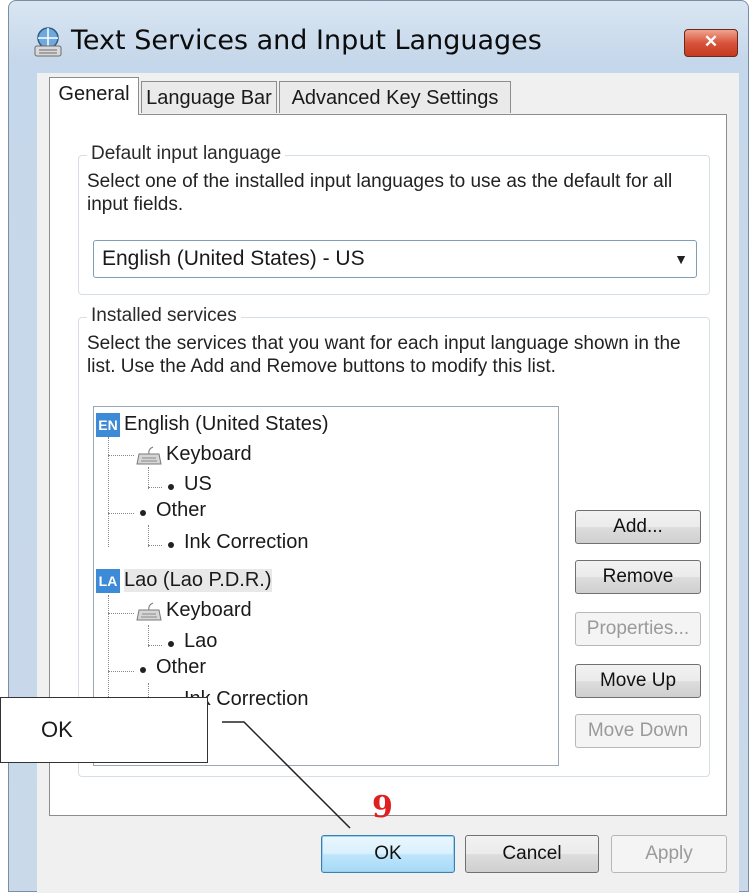 This screenshot has height=893, width=750. I want to click on tab-general: General, so click(94, 96).